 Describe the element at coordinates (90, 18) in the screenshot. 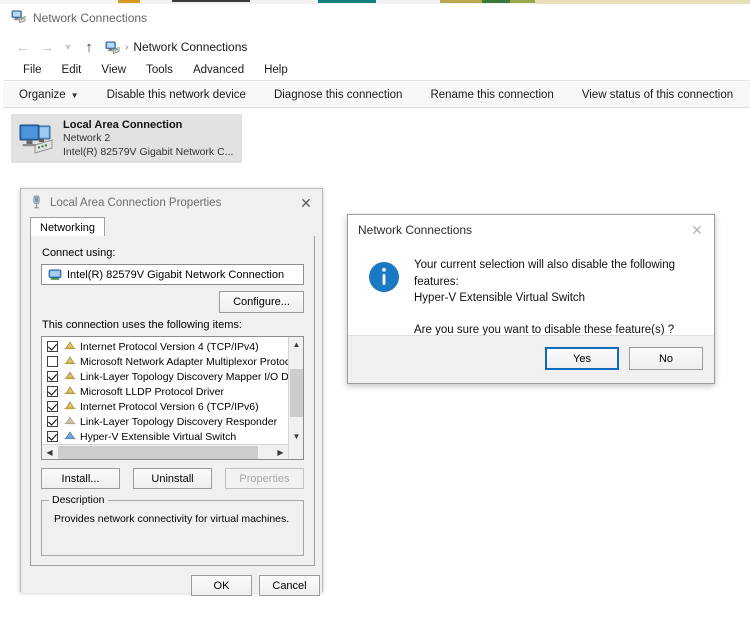

I see `explorer-title-text: Network Connections` at that location.